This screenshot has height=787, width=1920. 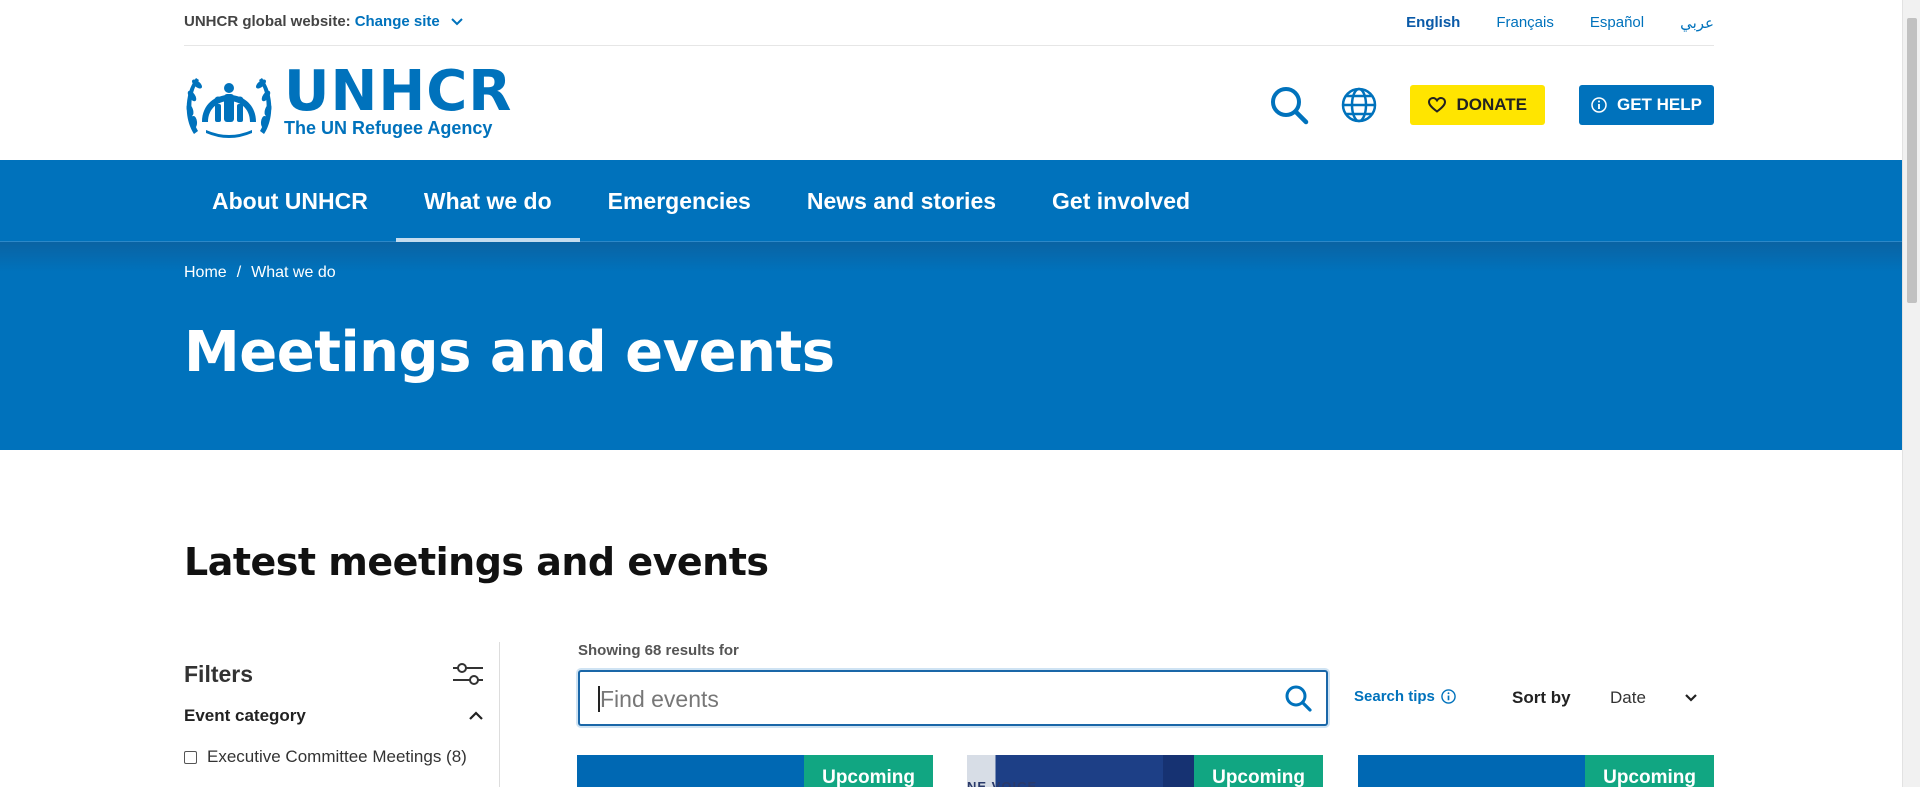 What do you see at coordinates (1437, 105) in the screenshot?
I see `heart-icon` at bounding box center [1437, 105].